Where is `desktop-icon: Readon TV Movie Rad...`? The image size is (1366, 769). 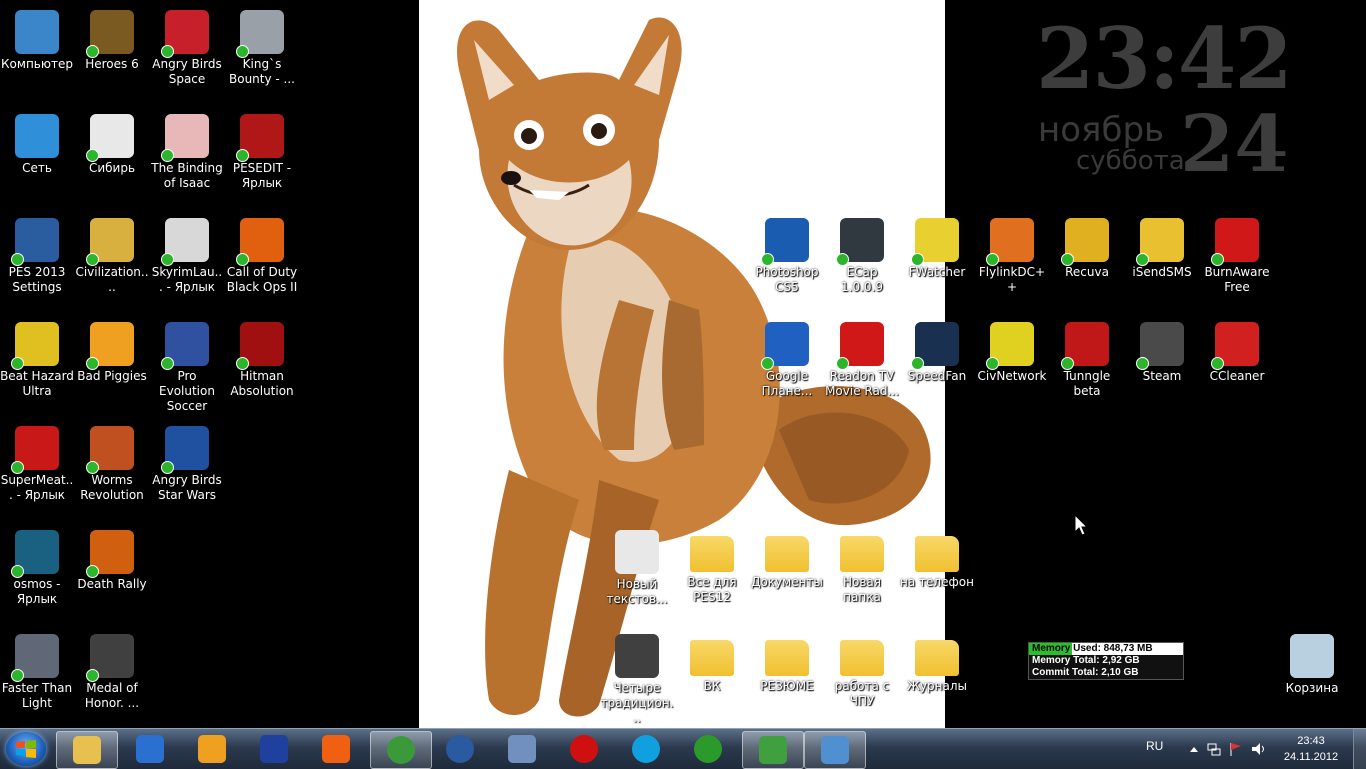
desktop-icon: Readon TV Movie Rad... is located at coordinates (862, 360).